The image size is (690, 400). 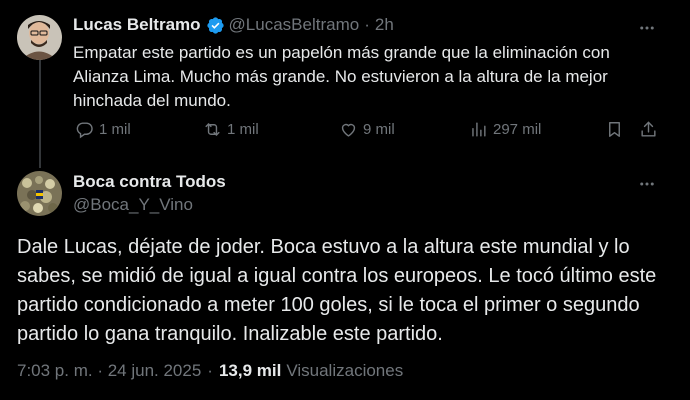 I want to click on like-icon, so click(x=348, y=130).